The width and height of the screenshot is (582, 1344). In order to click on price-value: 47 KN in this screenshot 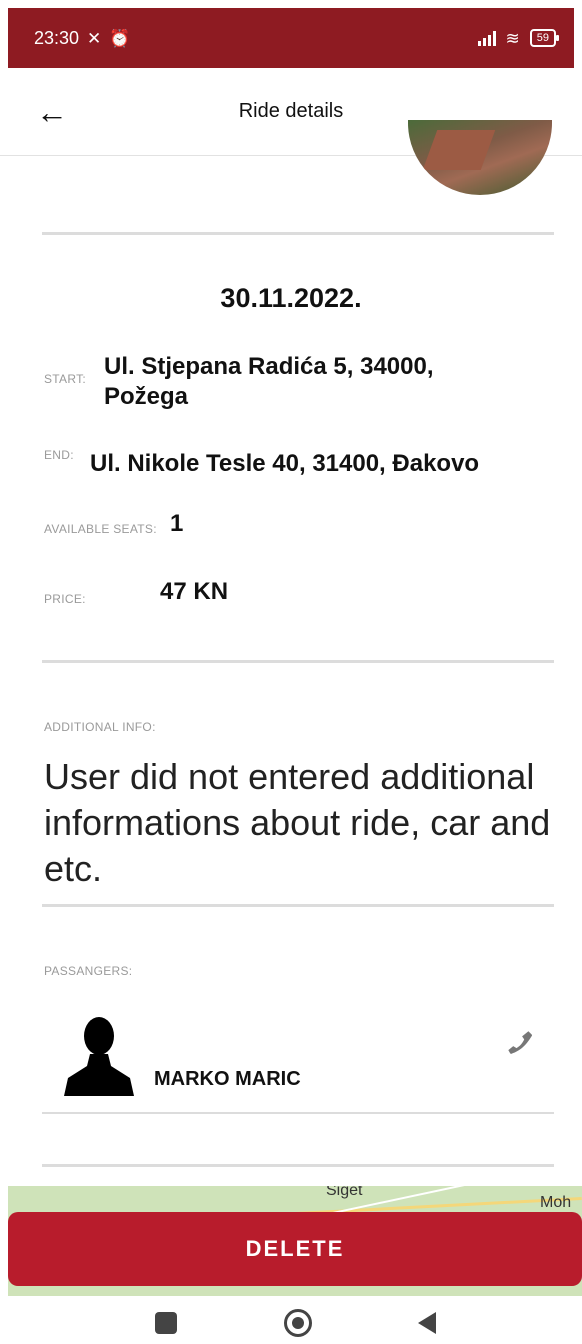, I will do `click(194, 591)`.